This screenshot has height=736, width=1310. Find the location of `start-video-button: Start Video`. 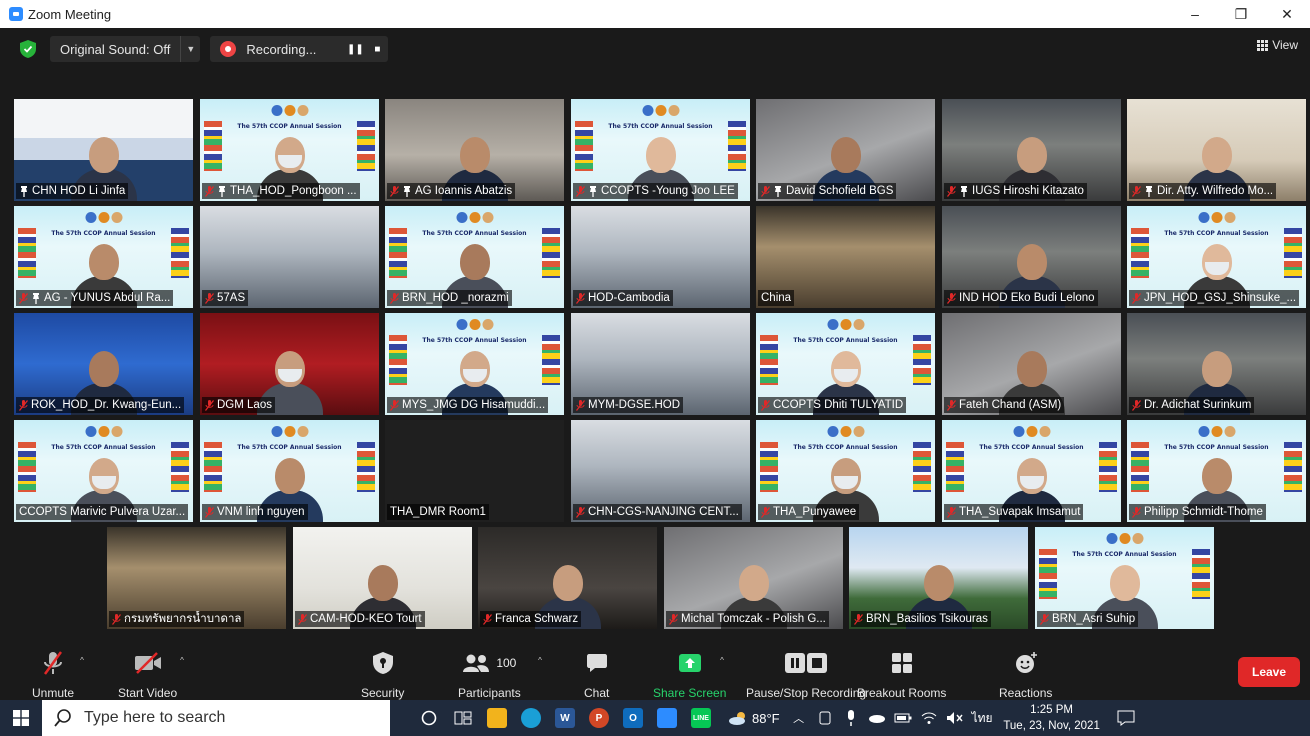

start-video-button: Start Video is located at coordinates (147, 674).